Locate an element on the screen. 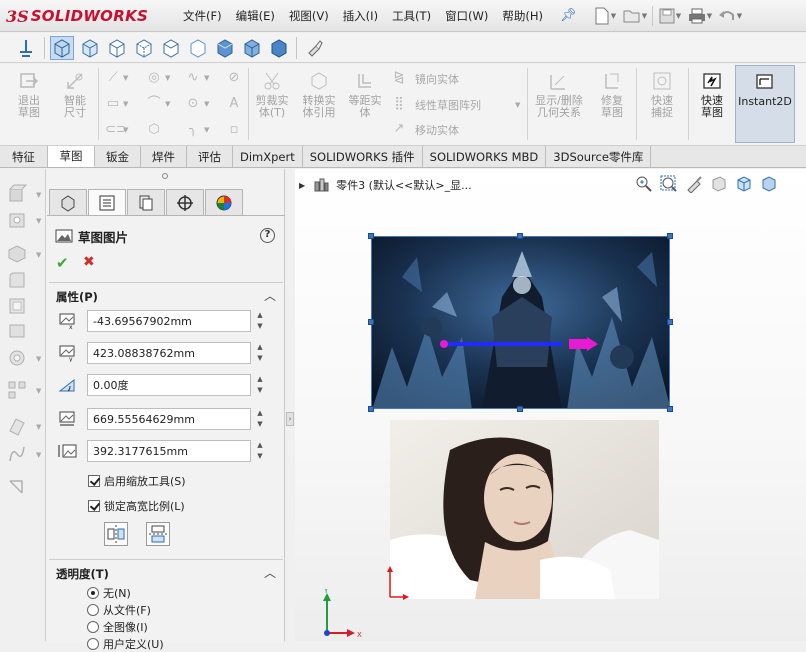  flip-horizontal-button is located at coordinates (116, 534).